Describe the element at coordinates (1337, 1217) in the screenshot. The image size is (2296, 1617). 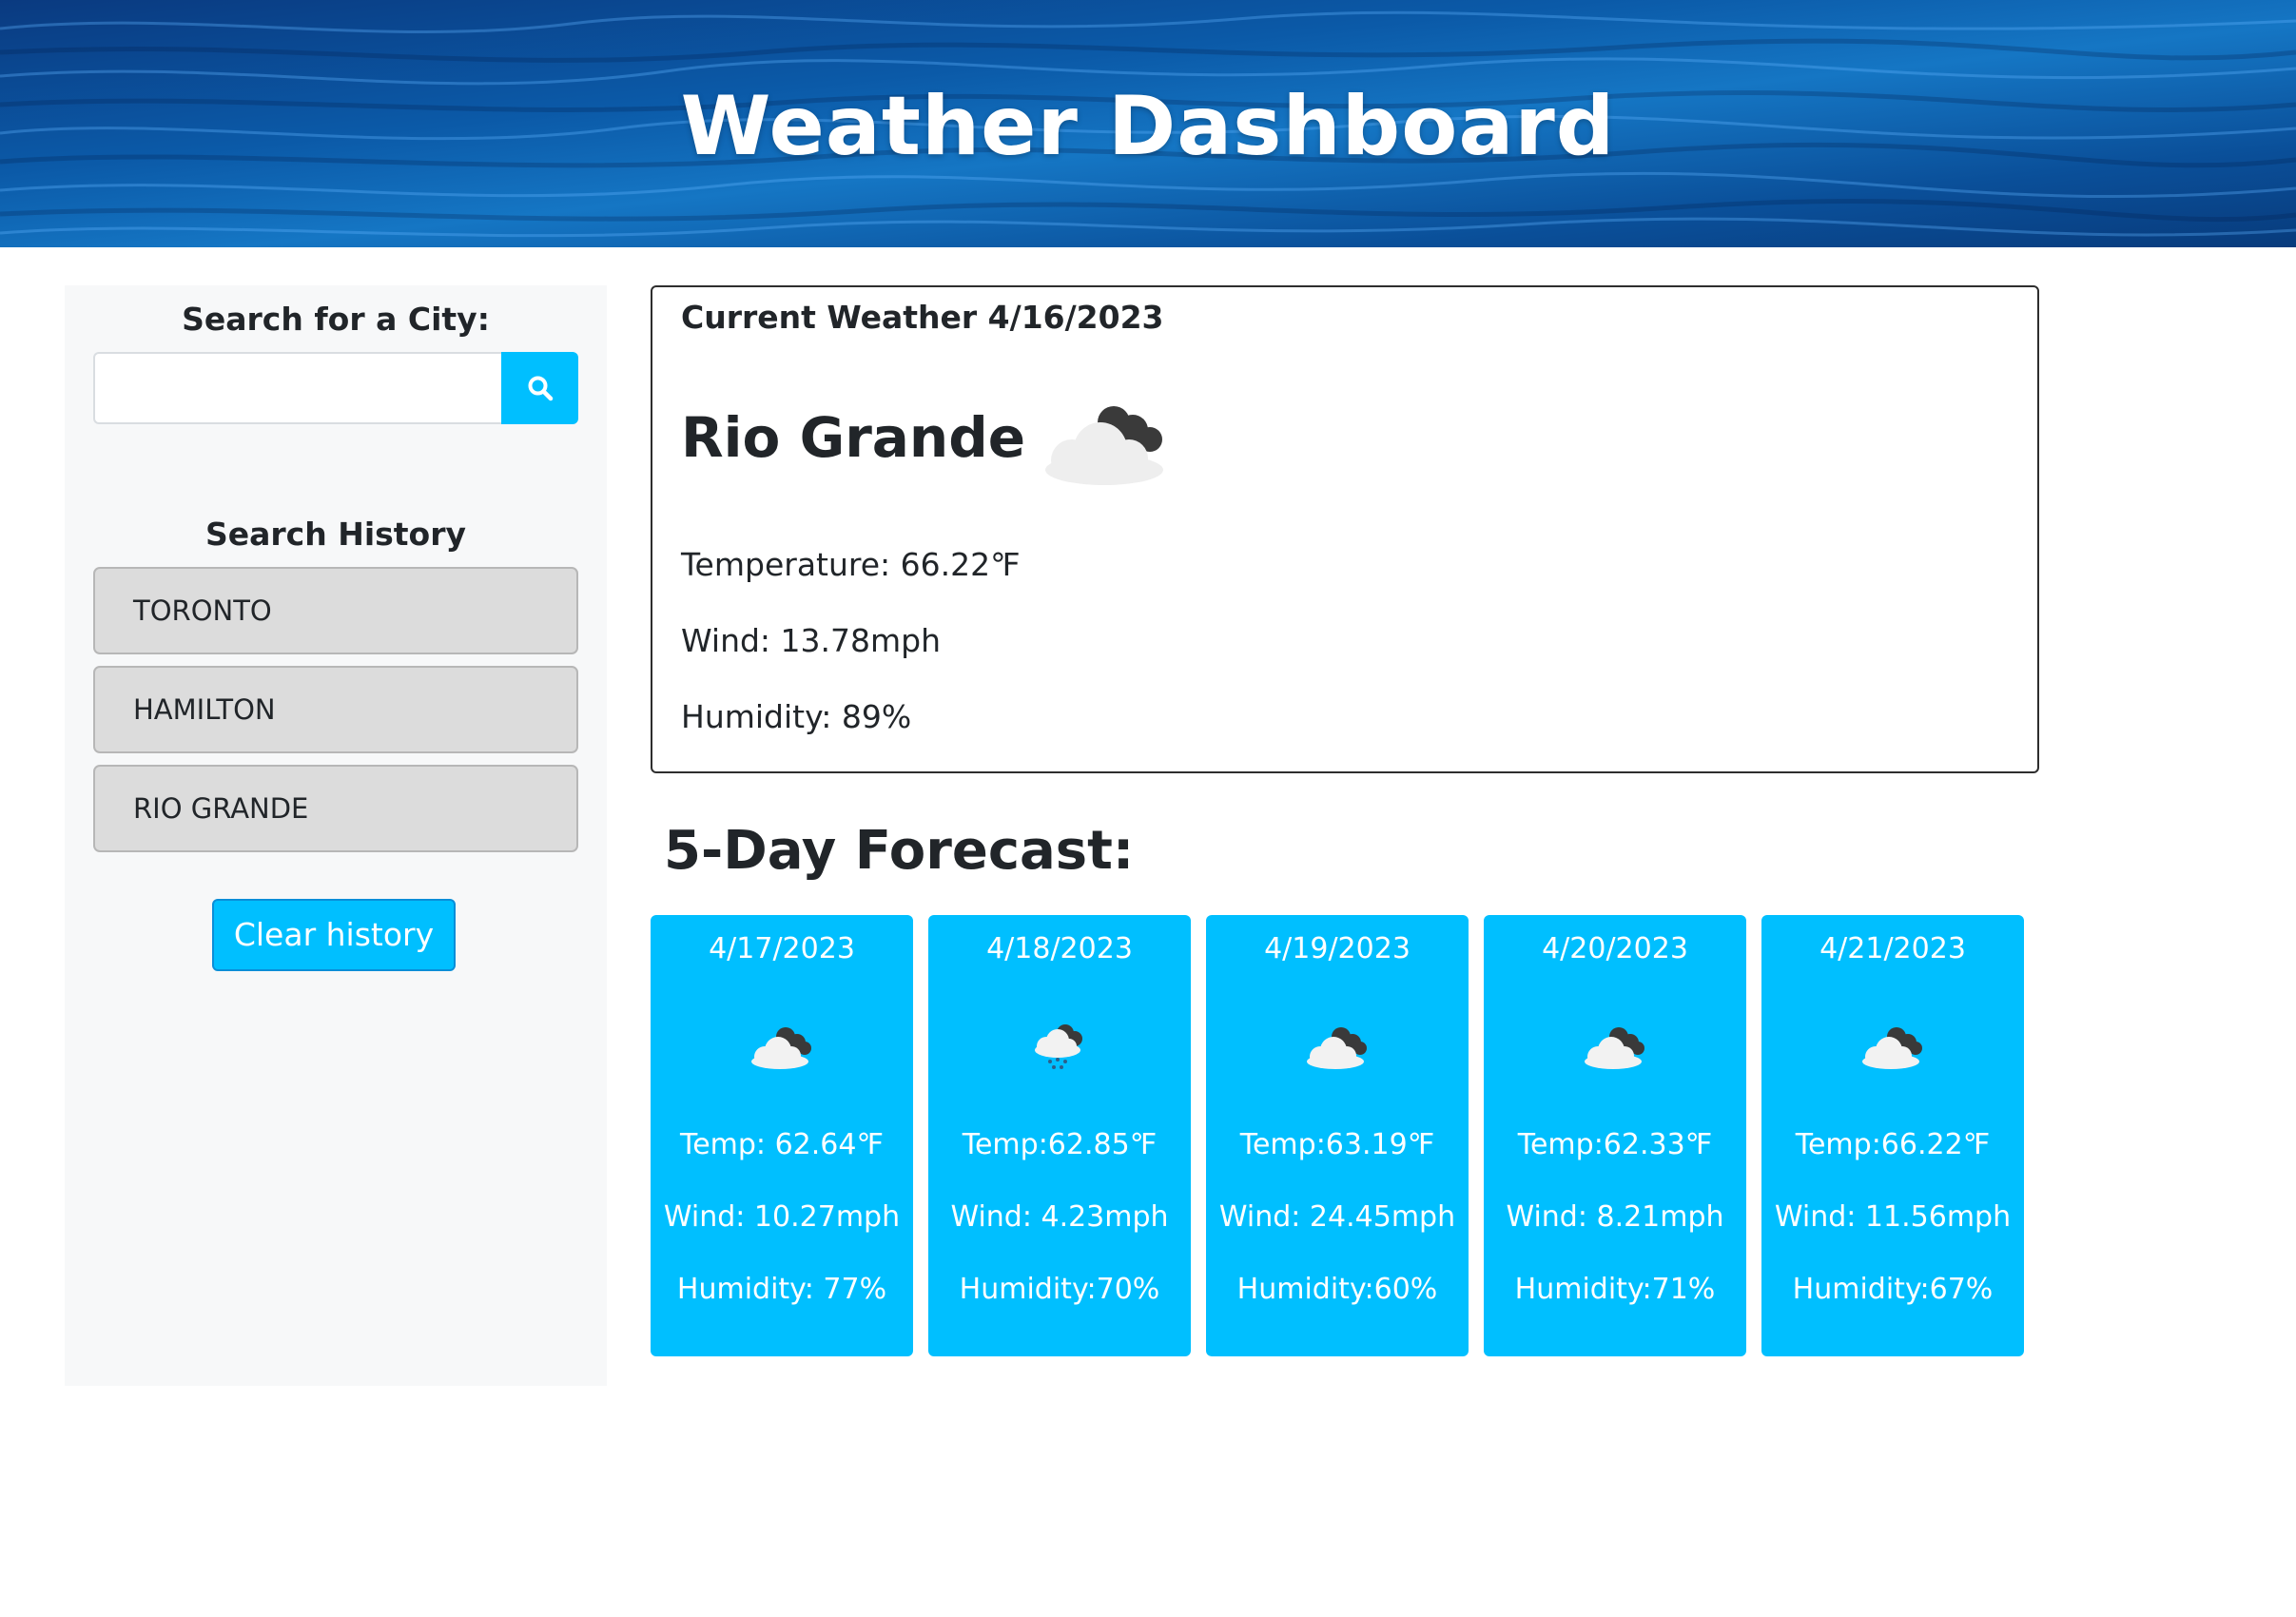
I see `forecast-wind: Wind: 24.45mph` at that location.